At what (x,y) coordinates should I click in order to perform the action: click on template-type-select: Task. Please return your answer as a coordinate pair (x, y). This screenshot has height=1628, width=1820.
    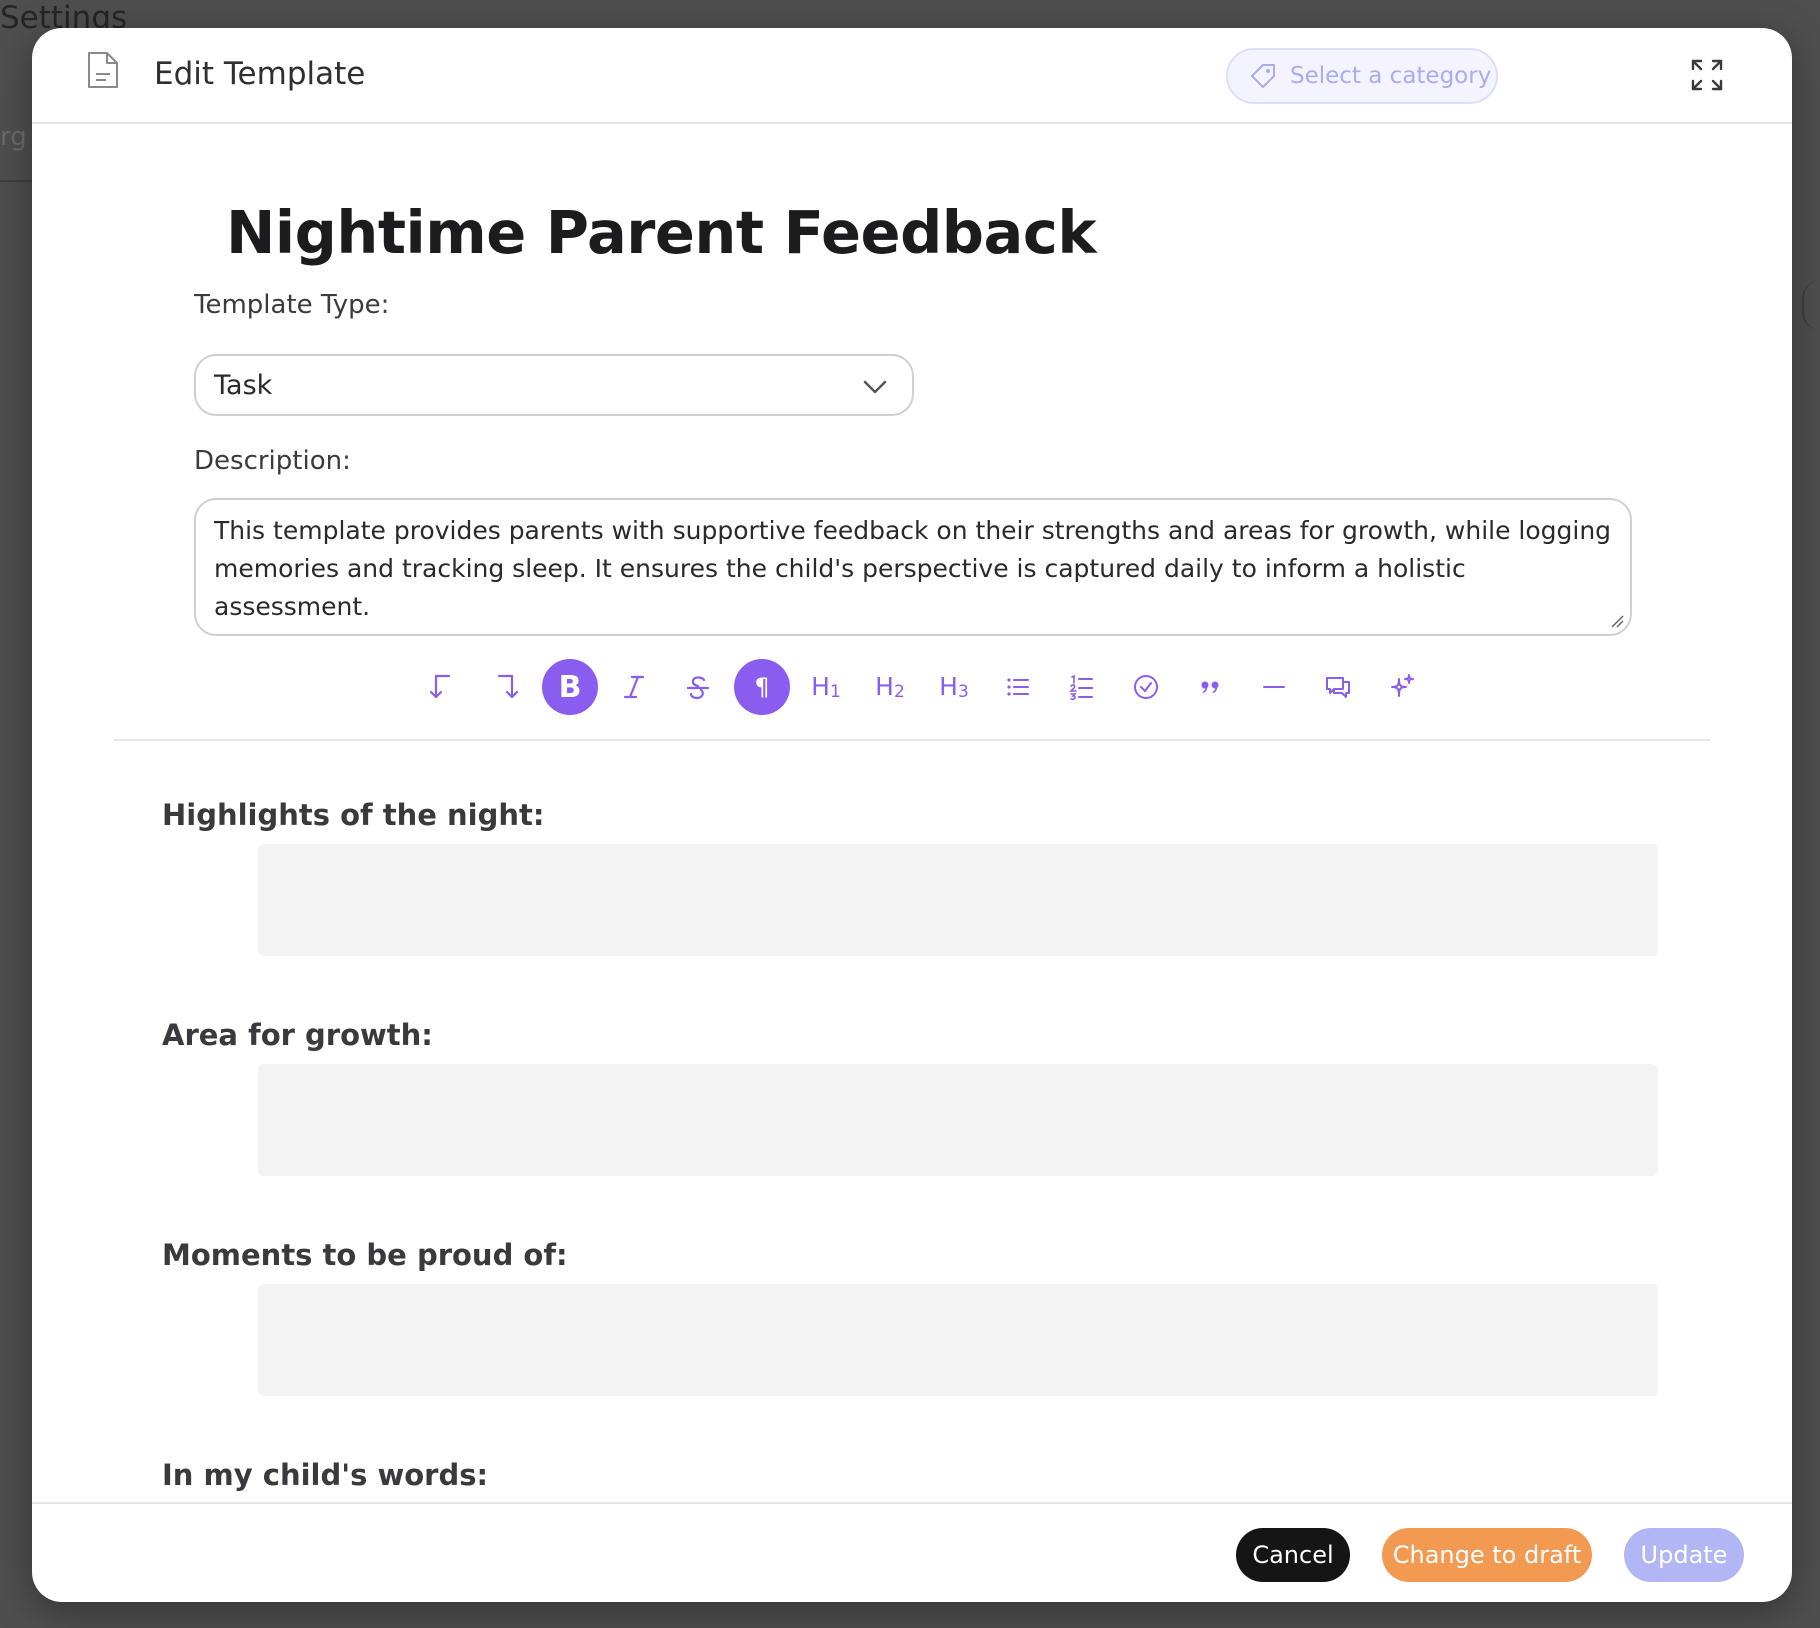
    Looking at the image, I should click on (554, 385).